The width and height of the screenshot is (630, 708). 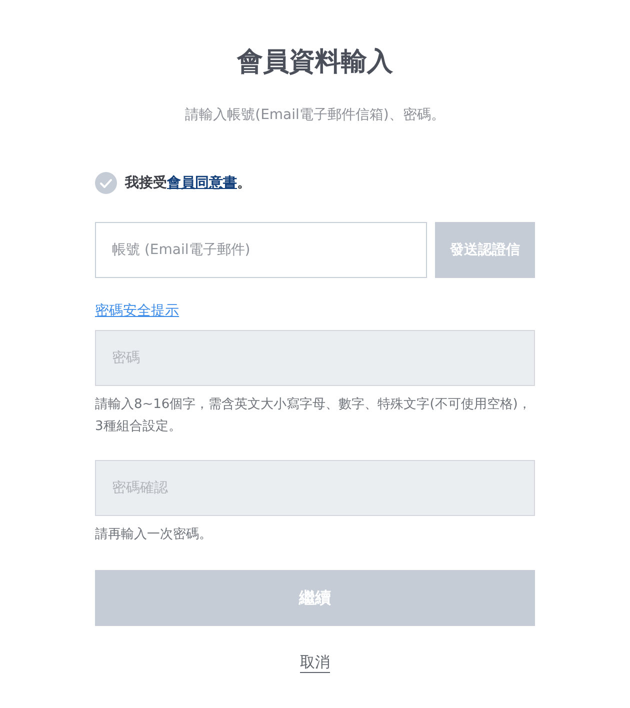 What do you see at coordinates (202, 183) in the screenshot?
I see `agreement-link: 會員同意書` at bounding box center [202, 183].